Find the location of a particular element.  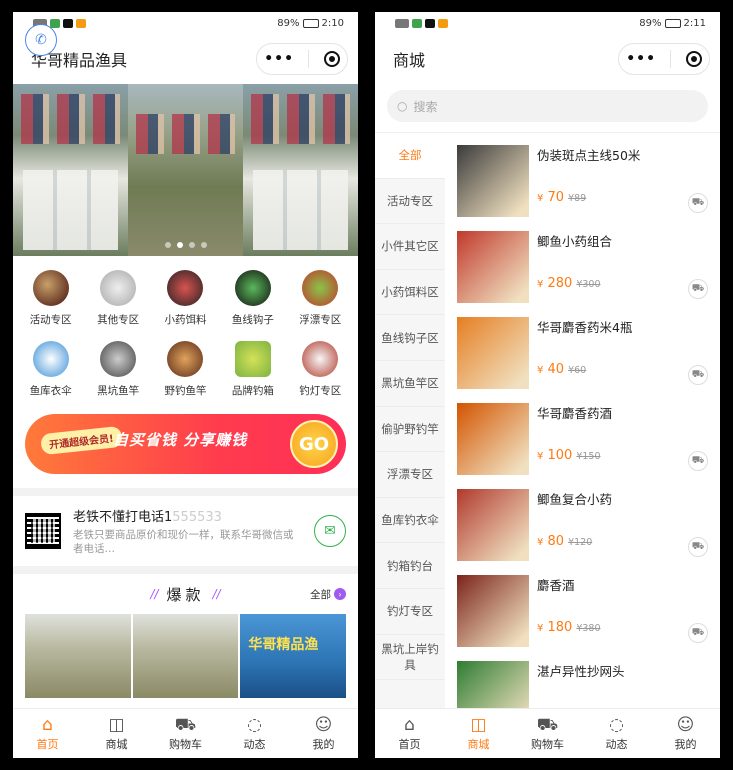

clock: 2:11 is located at coordinates (694, 23).